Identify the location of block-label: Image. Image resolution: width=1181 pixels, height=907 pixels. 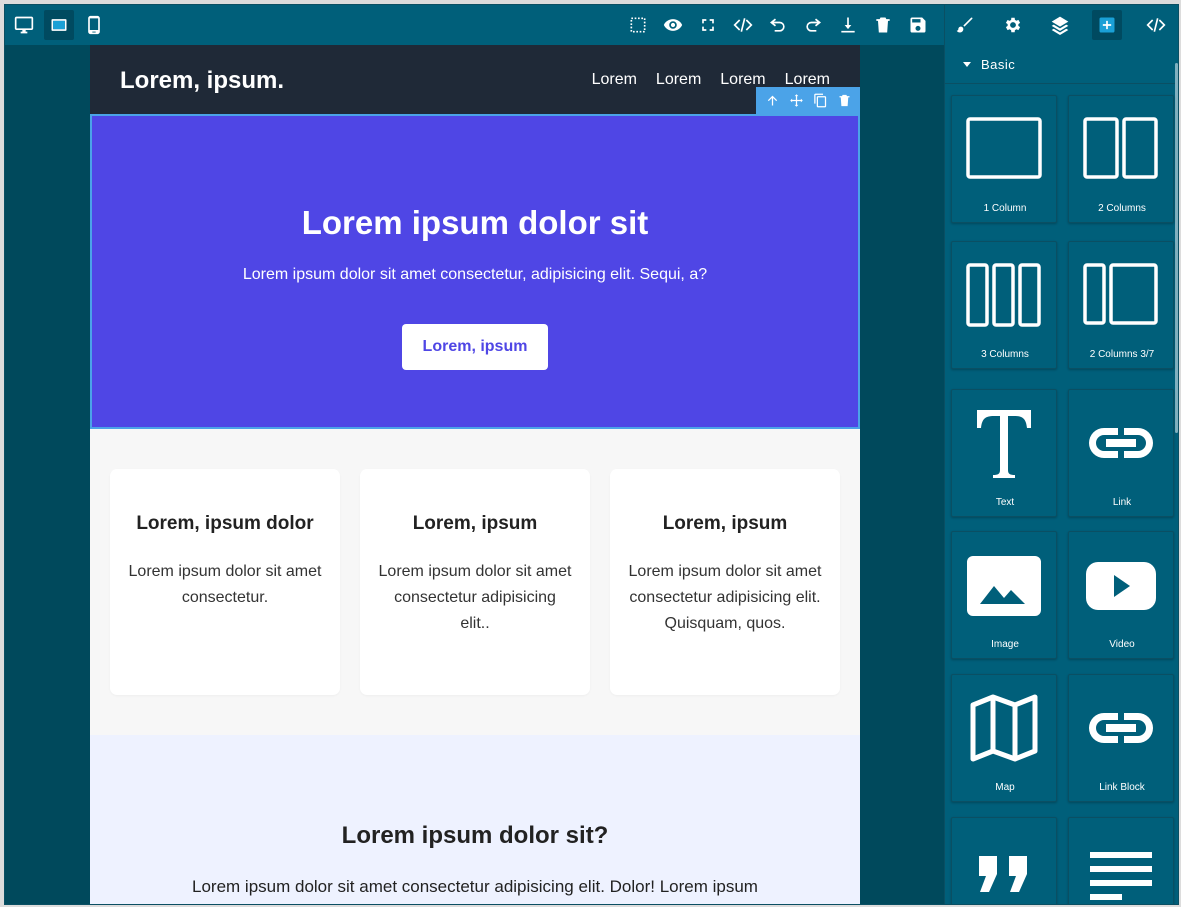
(1005, 644).